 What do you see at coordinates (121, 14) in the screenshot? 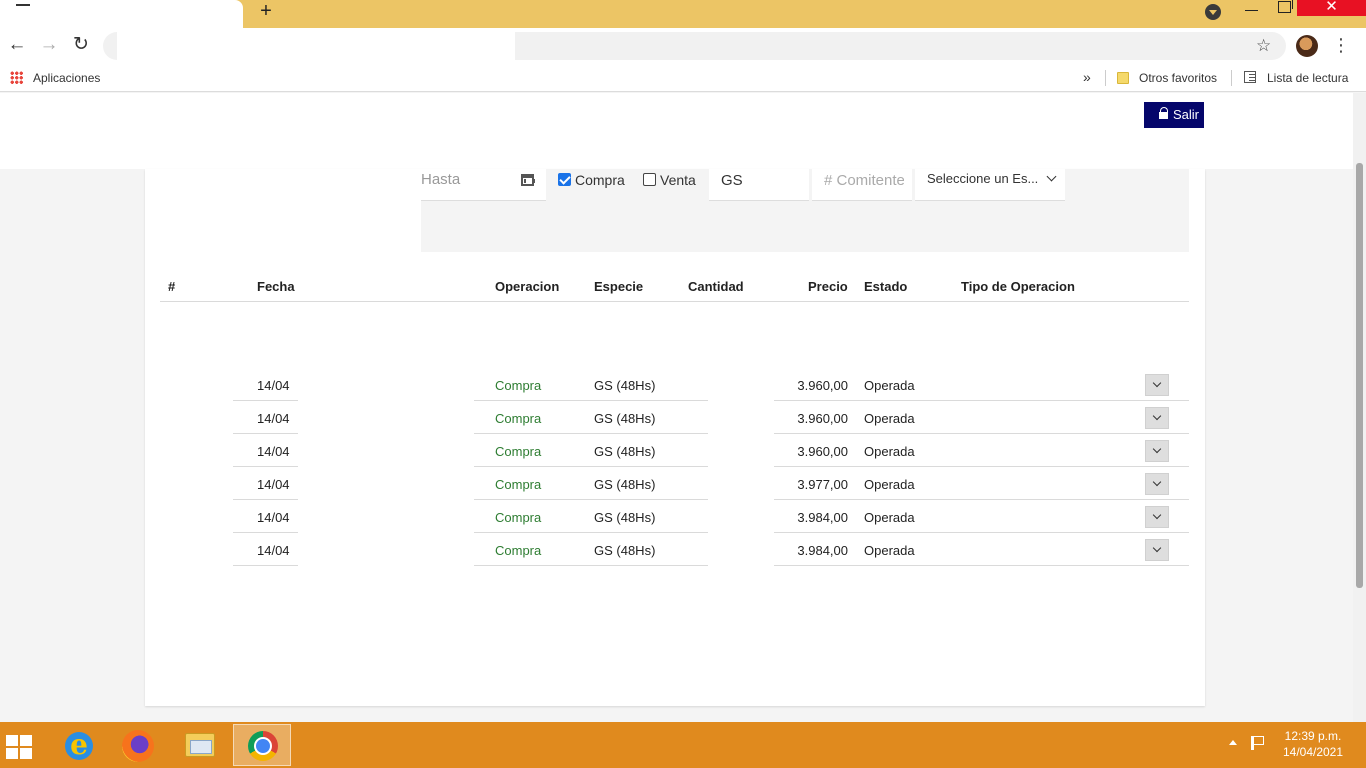
I see `browser-tab` at bounding box center [121, 14].